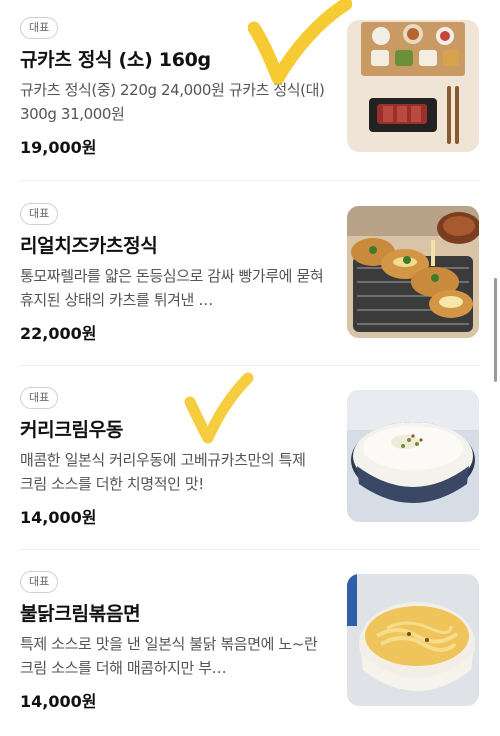 The image size is (500, 736). I want to click on cream-udon-image, so click(413, 456).